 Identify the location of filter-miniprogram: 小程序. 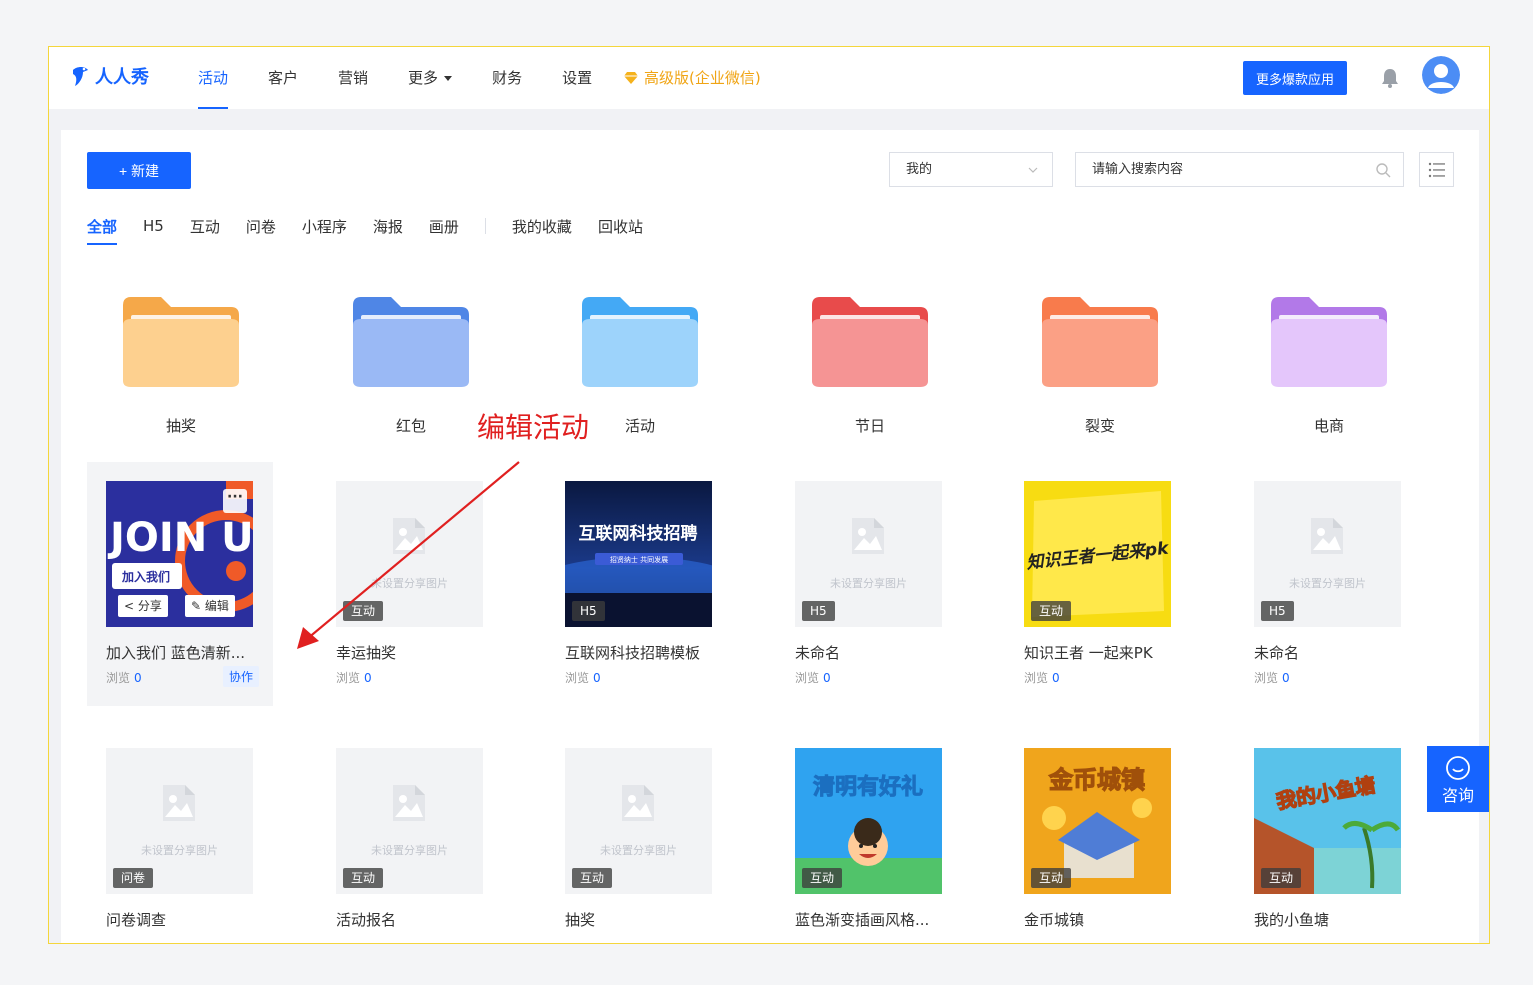
(324, 226).